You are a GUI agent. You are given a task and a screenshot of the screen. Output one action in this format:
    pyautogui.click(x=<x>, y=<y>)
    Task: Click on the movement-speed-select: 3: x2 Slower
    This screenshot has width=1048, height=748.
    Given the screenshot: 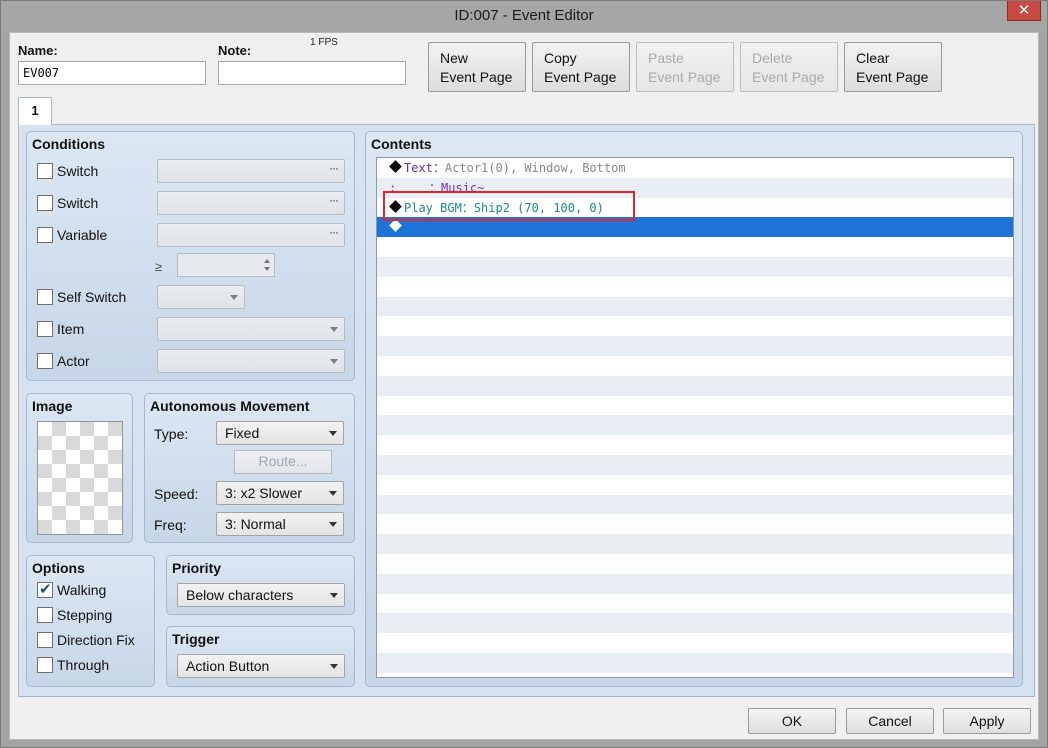 What is the action you would take?
    pyautogui.click(x=280, y=493)
    